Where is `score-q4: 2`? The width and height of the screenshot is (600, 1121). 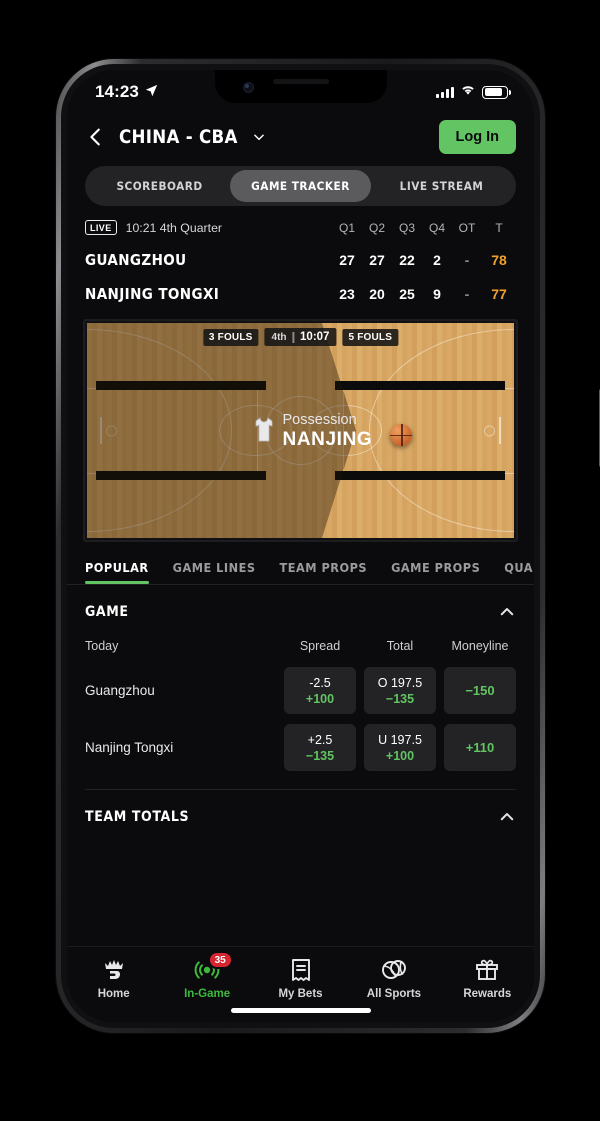
score-q4: 2 is located at coordinates (437, 260).